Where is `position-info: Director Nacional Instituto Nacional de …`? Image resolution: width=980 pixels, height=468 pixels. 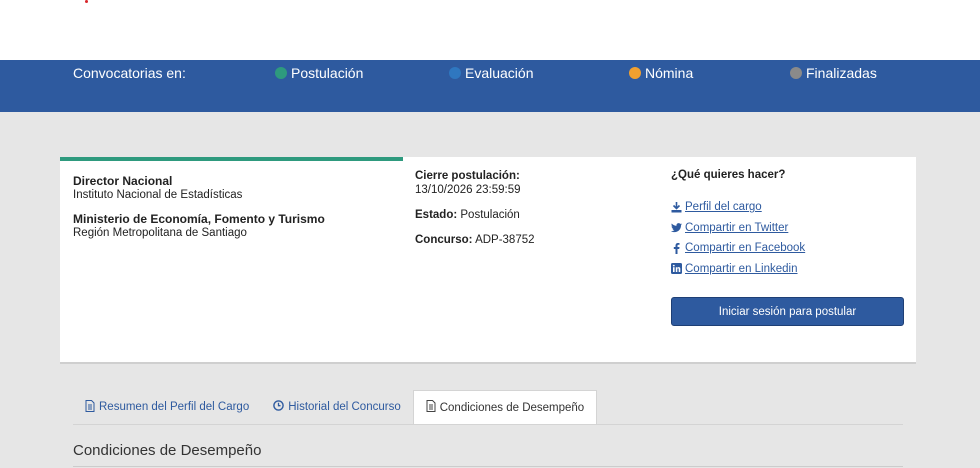
position-info: Director Nacional Instituto Nacional de … is located at coordinates (199, 207).